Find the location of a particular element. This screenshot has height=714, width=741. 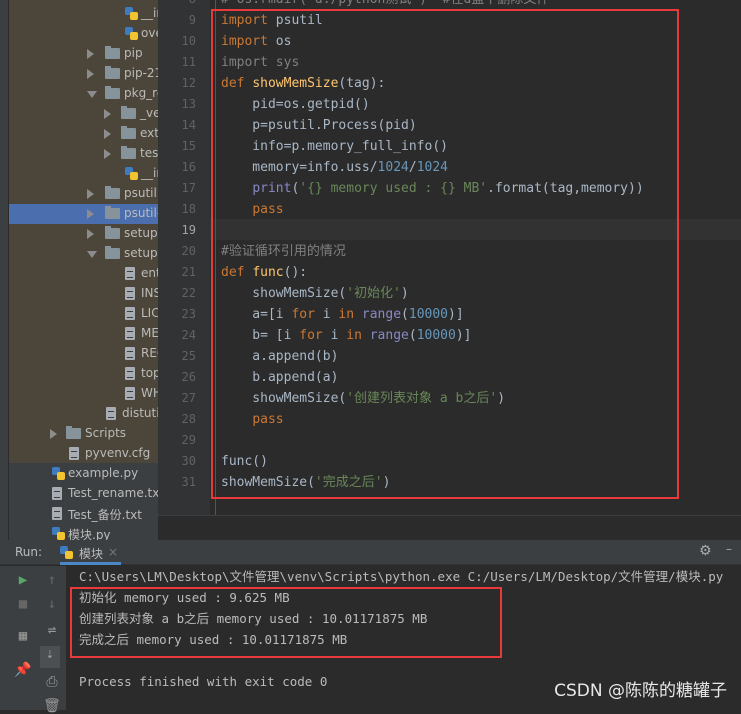

line-number: 8 is located at coordinates (177, 5).